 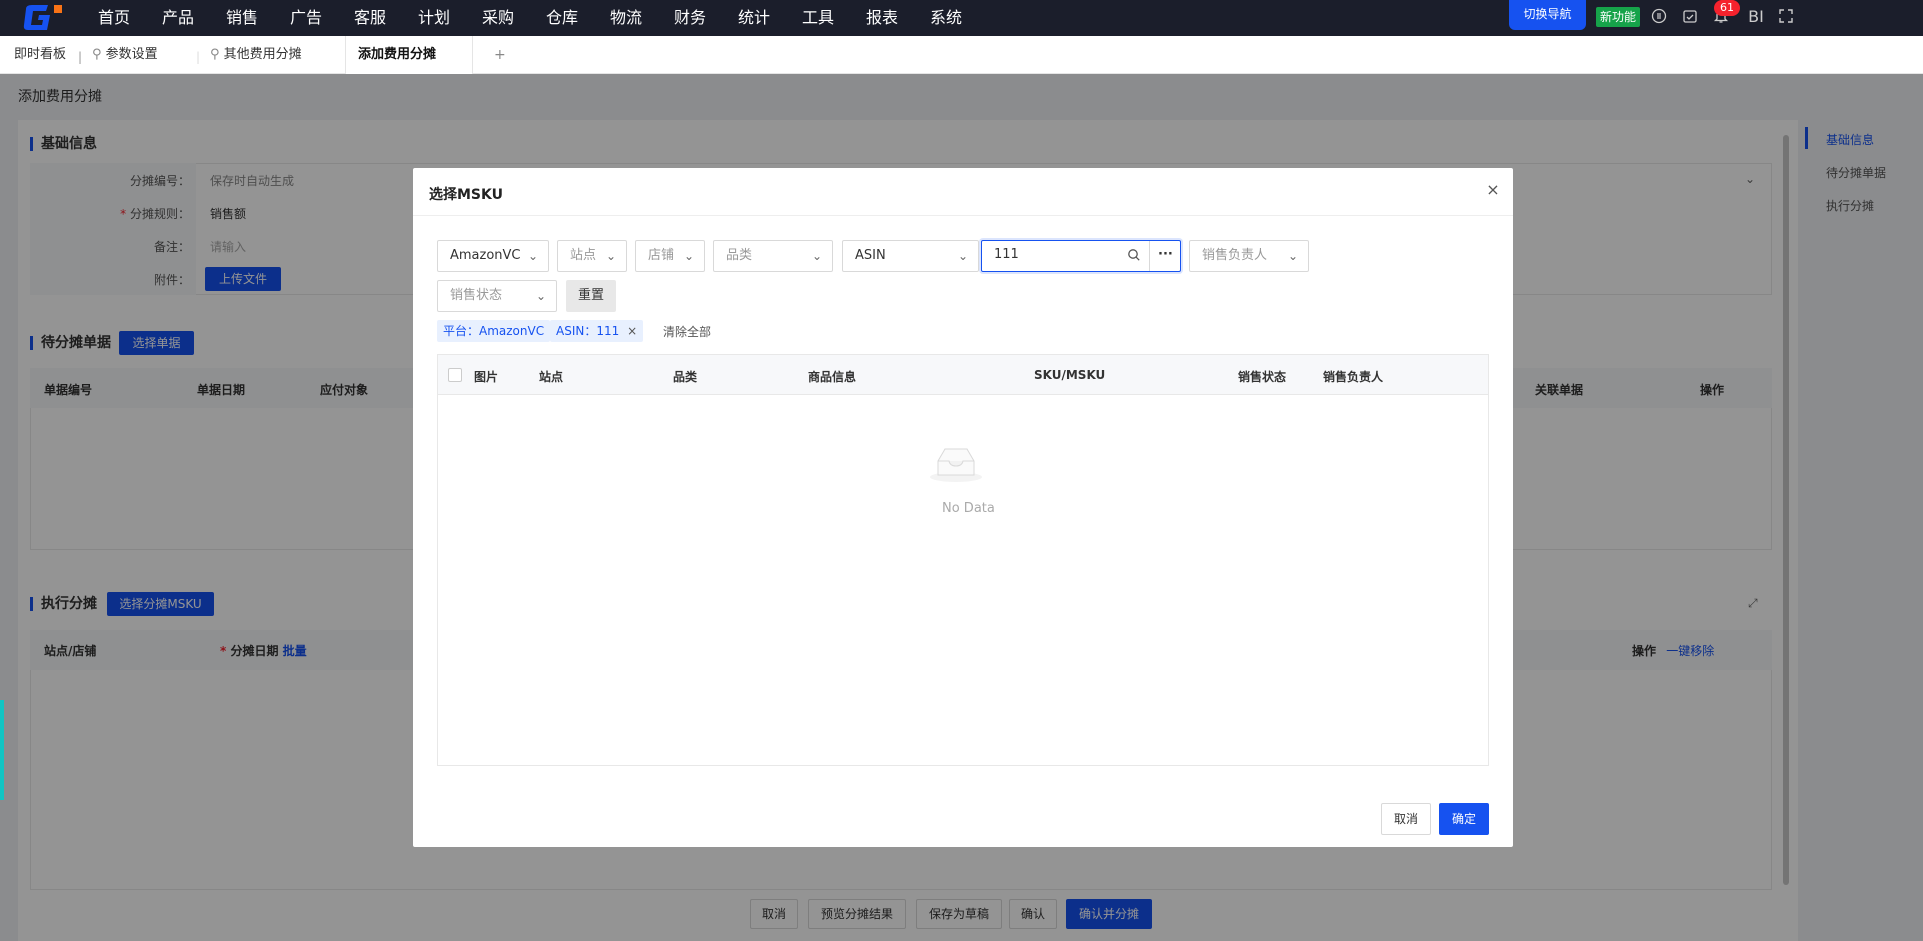 I want to click on left-accent-bar, so click(x=2, y=750).